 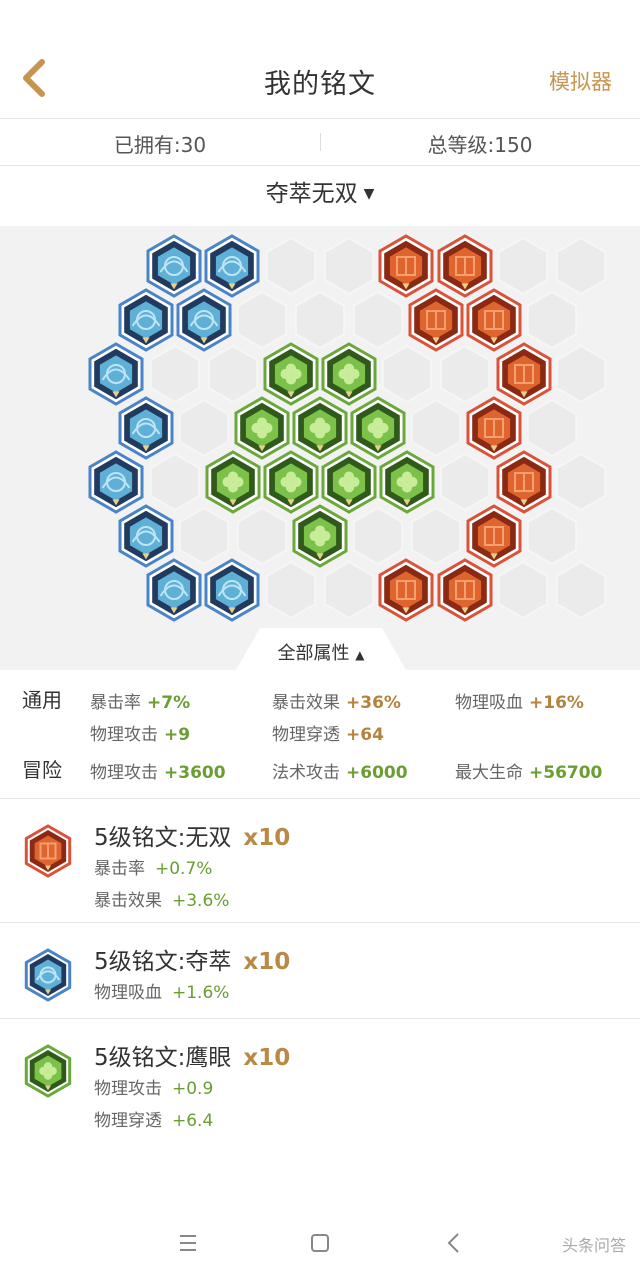 I want to click on watermark: 头条问答, so click(x=593, y=1245).